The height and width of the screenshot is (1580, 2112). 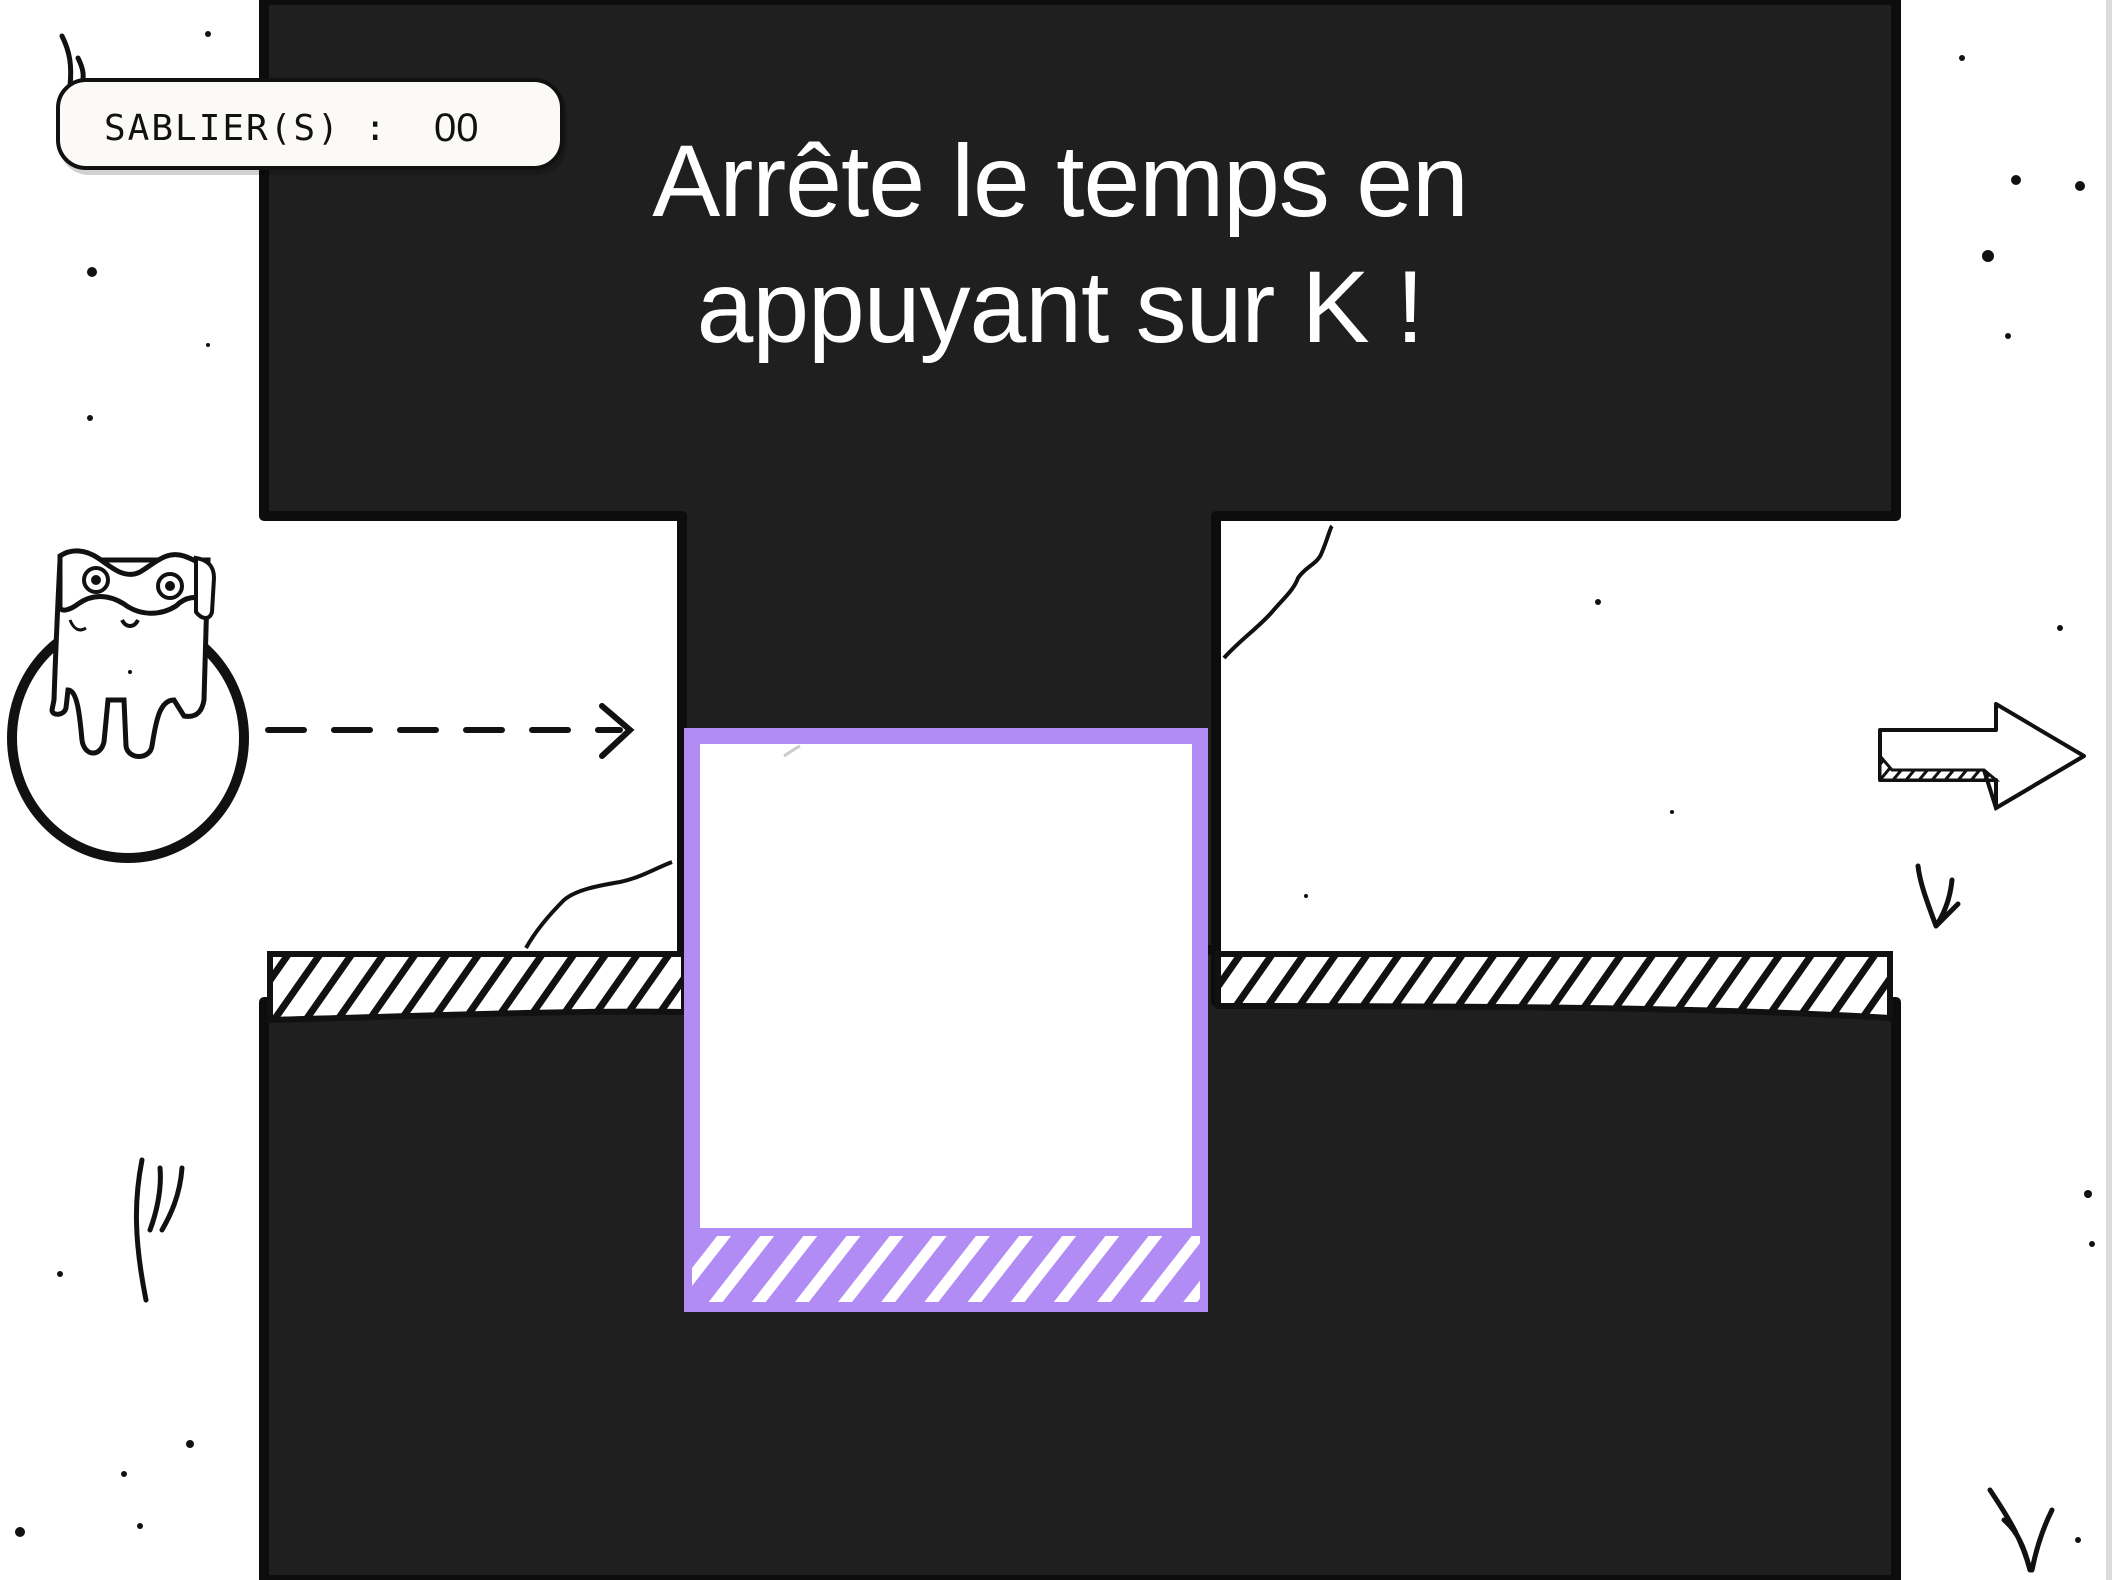 What do you see at coordinates (946, 1020) in the screenshot?
I see `time-stop-block` at bounding box center [946, 1020].